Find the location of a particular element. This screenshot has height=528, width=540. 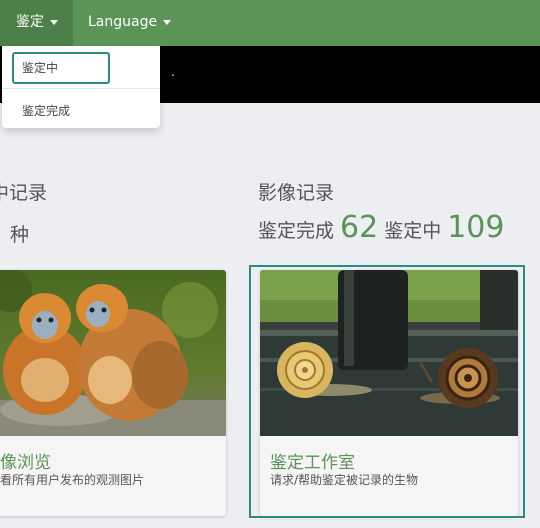

monkeys-photo is located at coordinates (113, 353).